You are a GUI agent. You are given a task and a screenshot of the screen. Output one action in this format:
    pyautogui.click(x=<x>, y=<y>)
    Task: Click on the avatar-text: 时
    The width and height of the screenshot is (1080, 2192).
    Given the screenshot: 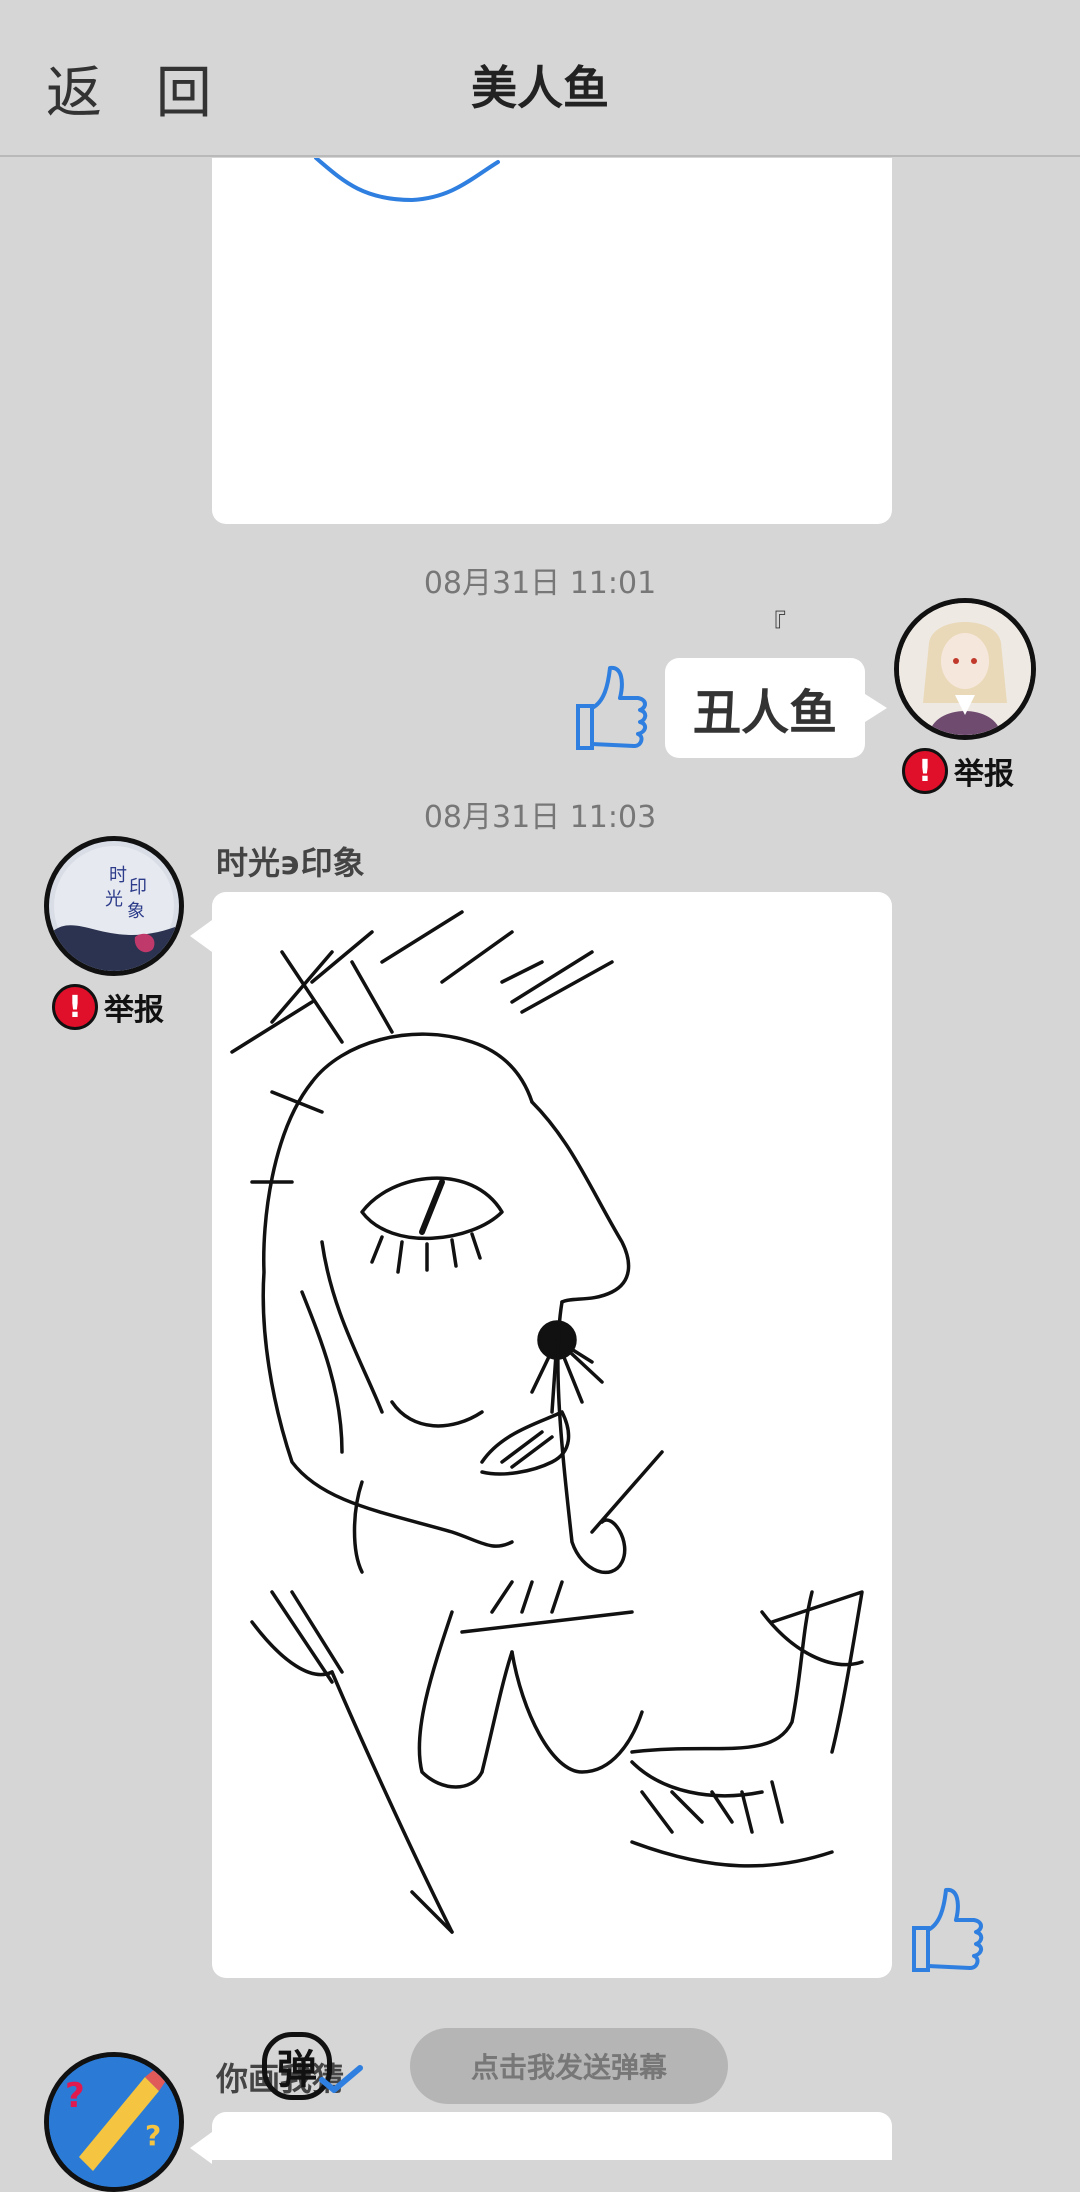 What is the action you would take?
    pyautogui.click(x=118, y=875)
    